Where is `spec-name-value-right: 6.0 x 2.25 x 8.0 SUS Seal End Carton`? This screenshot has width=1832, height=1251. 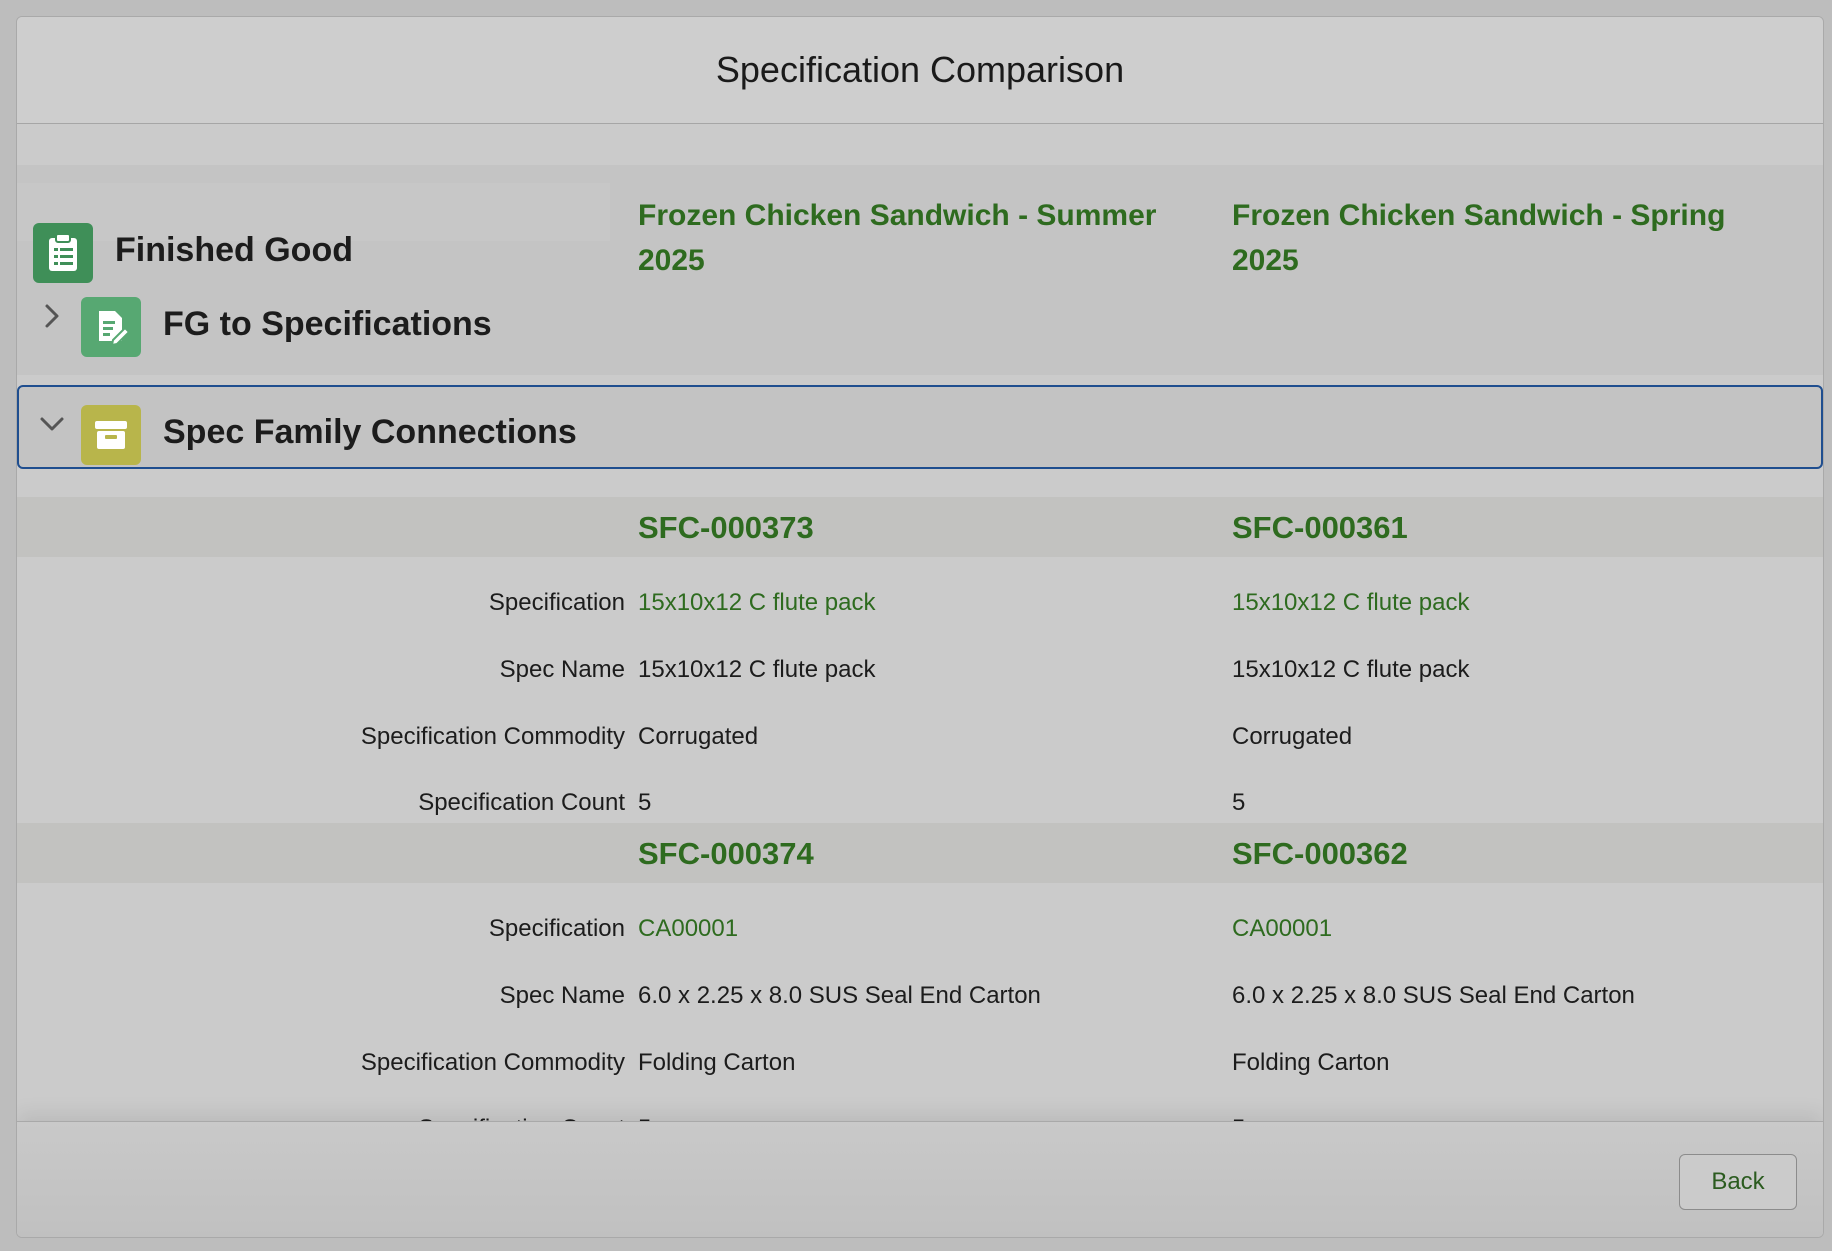
spec-name-value-right: 6.0 x 2.25 x 8.0 SUS Seal End Carton is located at coordinates (1433, 995).